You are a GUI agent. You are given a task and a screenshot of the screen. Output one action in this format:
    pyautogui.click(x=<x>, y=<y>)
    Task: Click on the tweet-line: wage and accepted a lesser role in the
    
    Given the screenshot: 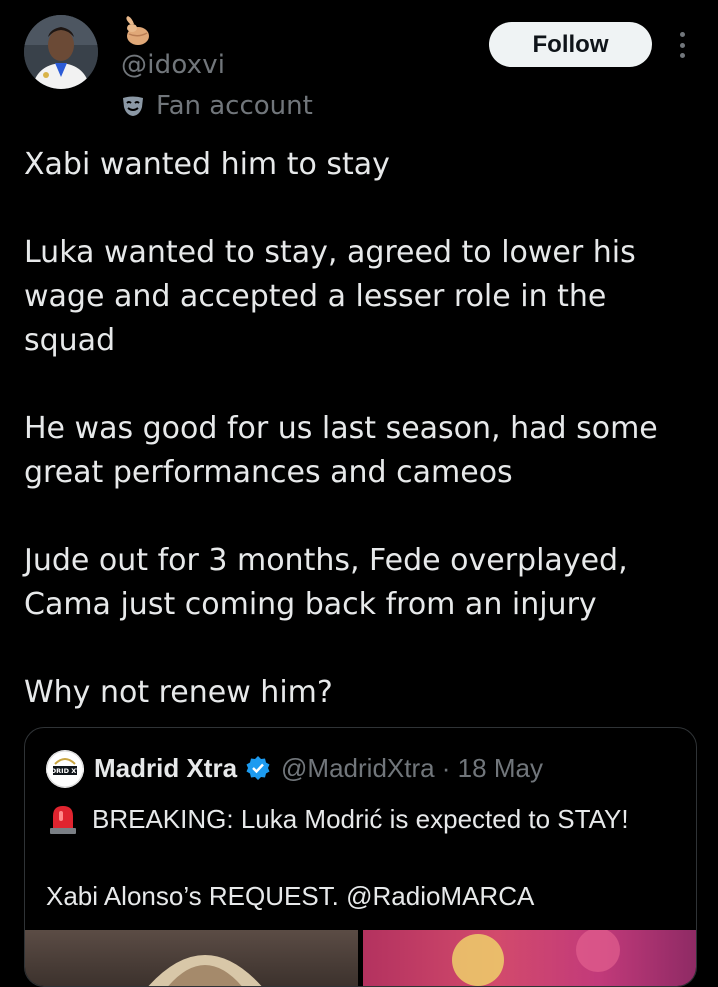 What is the action you would take?
    pyautogui.click(x=315, y=296)
    